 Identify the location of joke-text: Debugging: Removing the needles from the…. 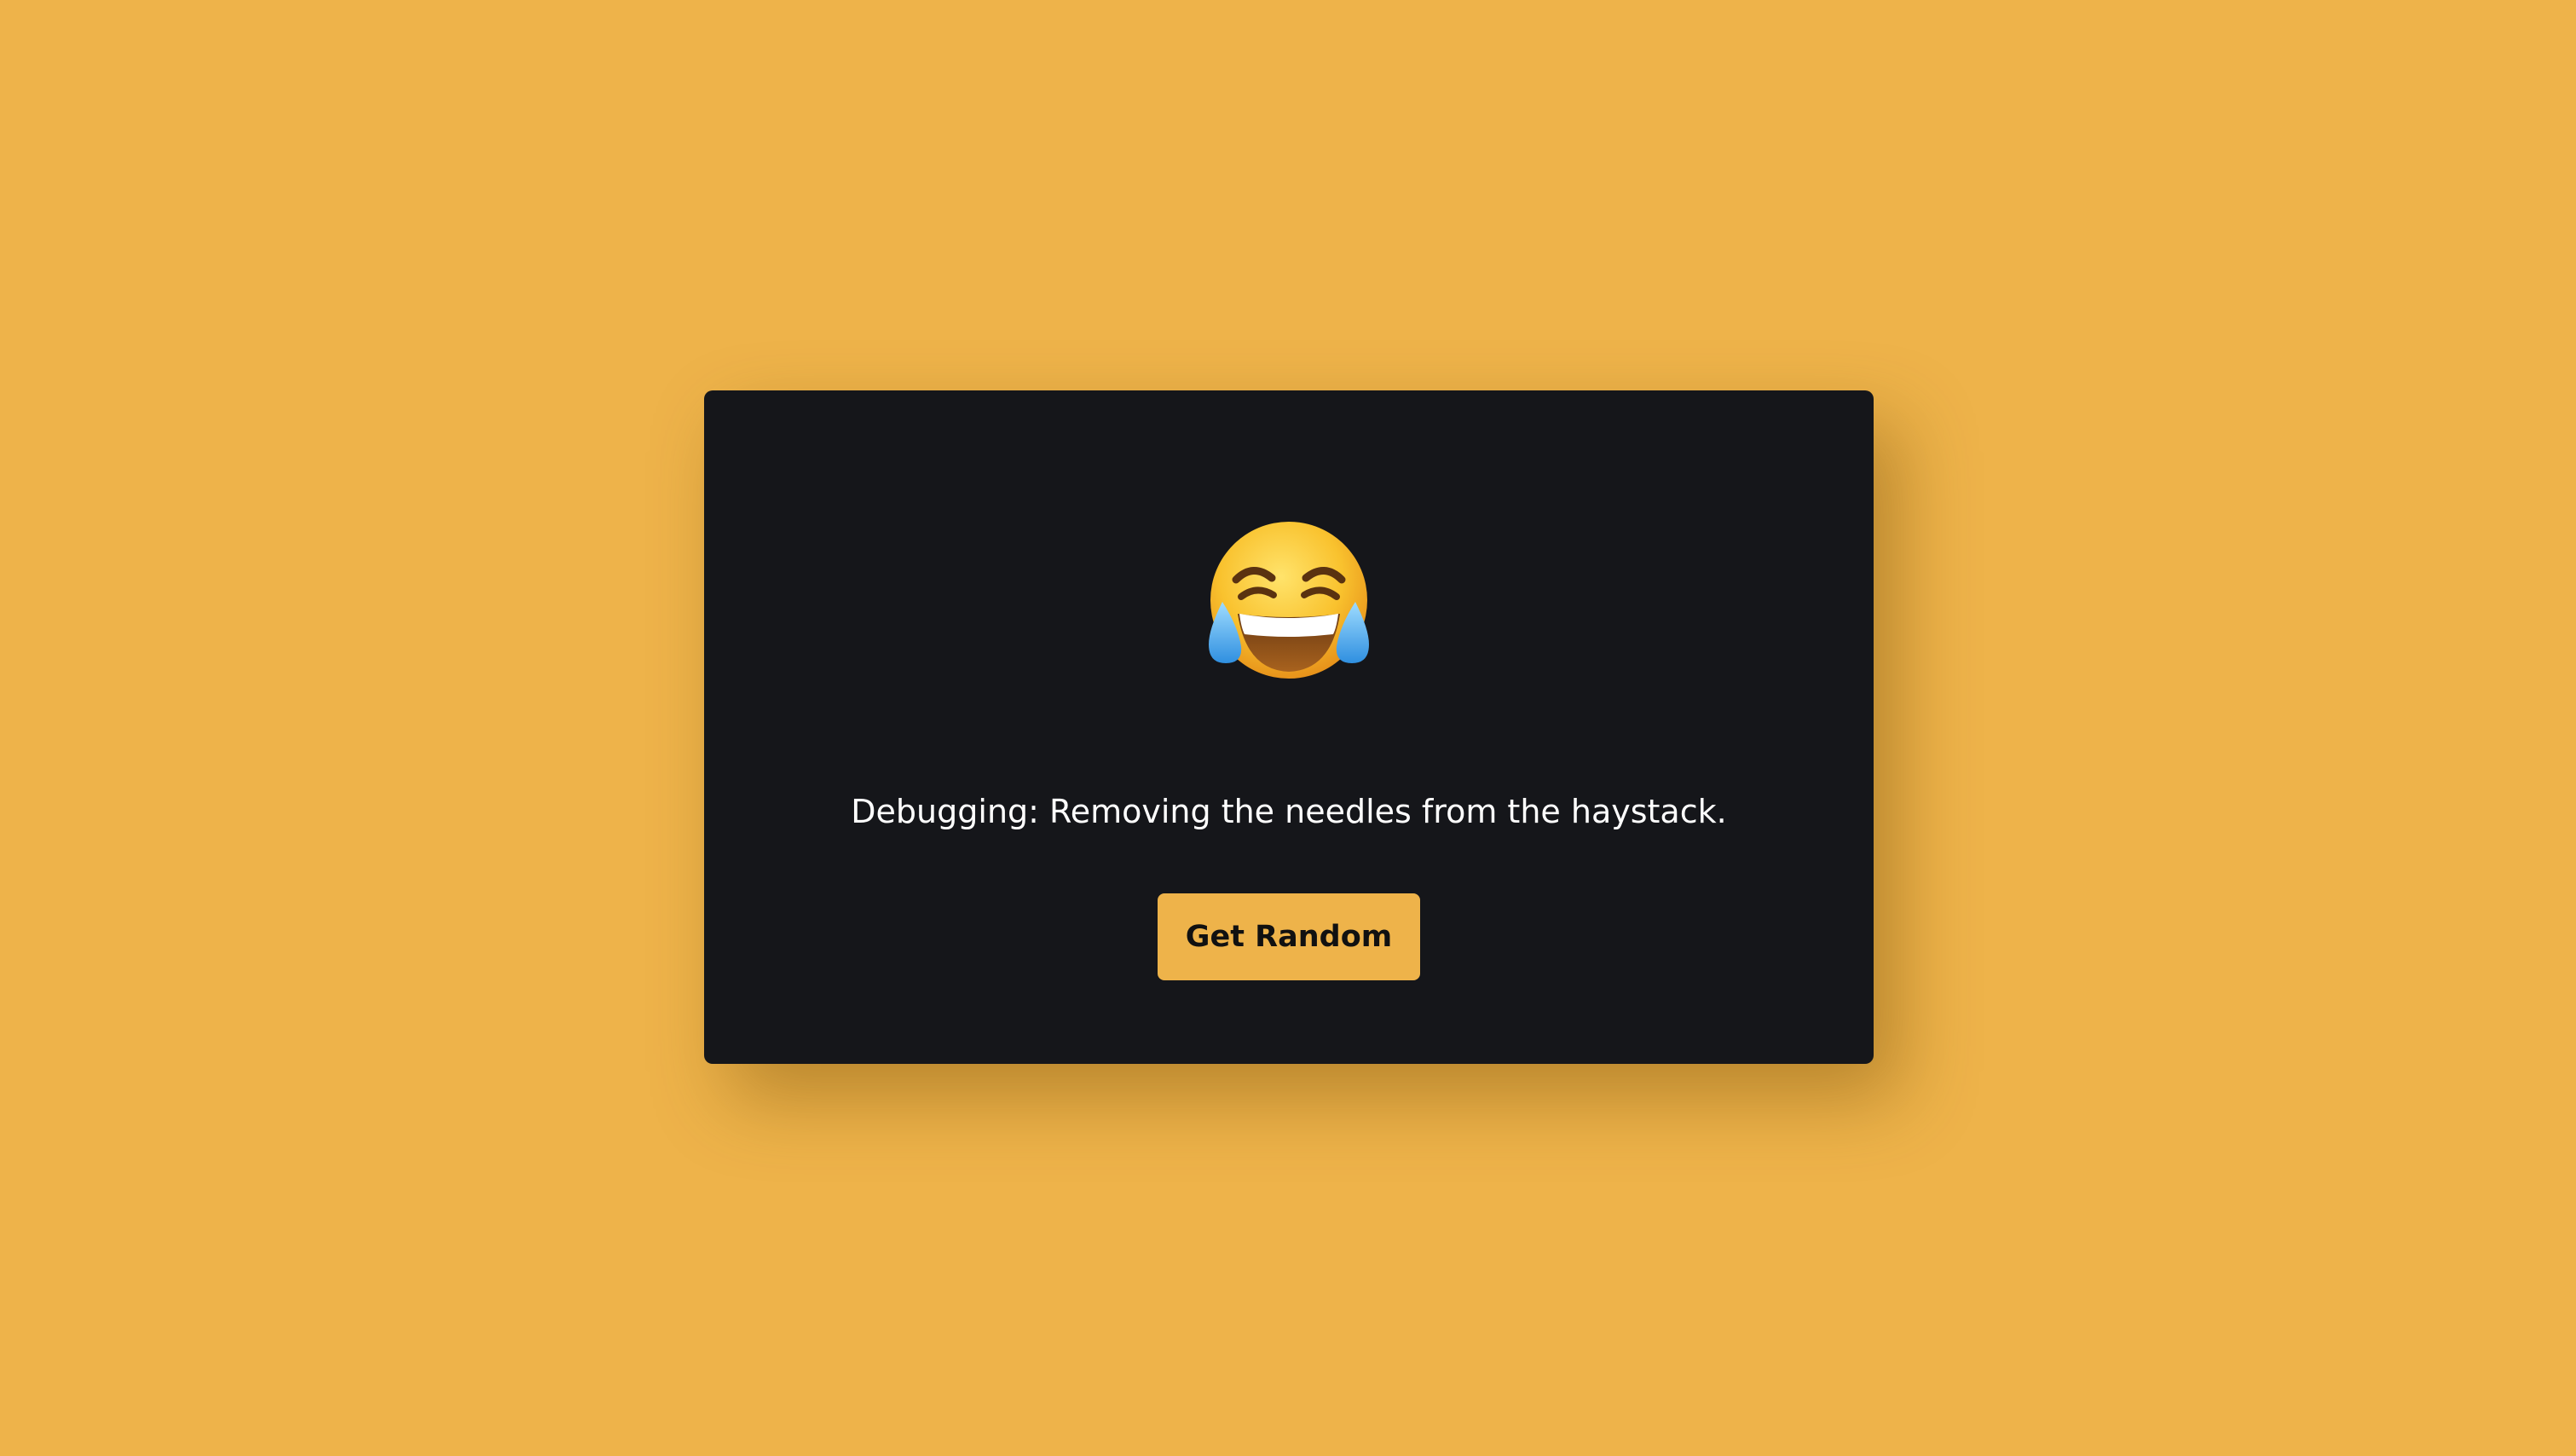
(1289, 811).